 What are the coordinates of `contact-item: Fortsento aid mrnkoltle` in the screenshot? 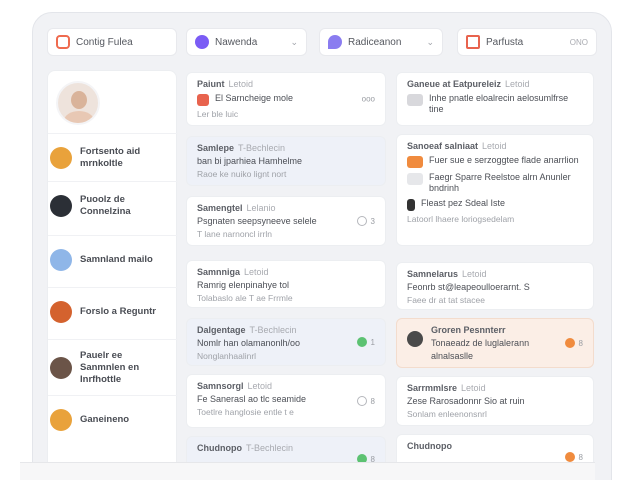 It's located at (113, 157).